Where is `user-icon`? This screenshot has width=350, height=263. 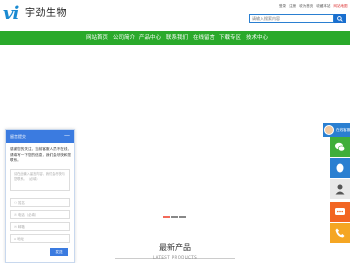
user-icon is located at coordinates (340, 189).